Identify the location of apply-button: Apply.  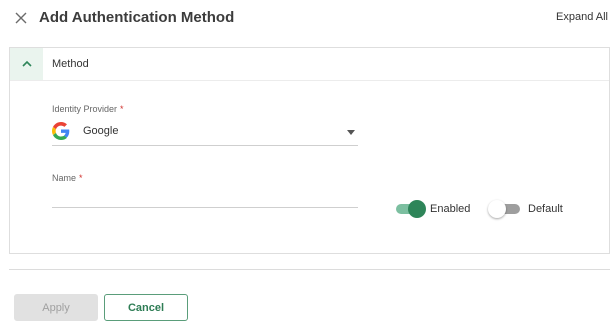
(56, 307).